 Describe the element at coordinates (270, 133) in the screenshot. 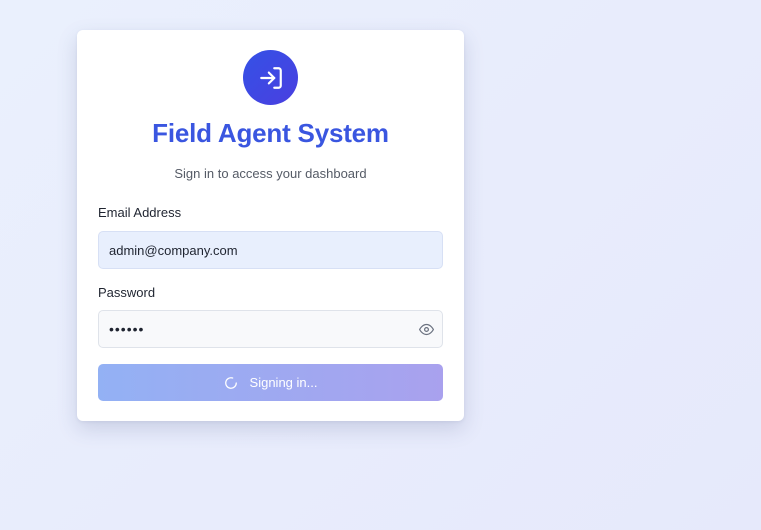

I see `page-title: Field Agent System` at that location.